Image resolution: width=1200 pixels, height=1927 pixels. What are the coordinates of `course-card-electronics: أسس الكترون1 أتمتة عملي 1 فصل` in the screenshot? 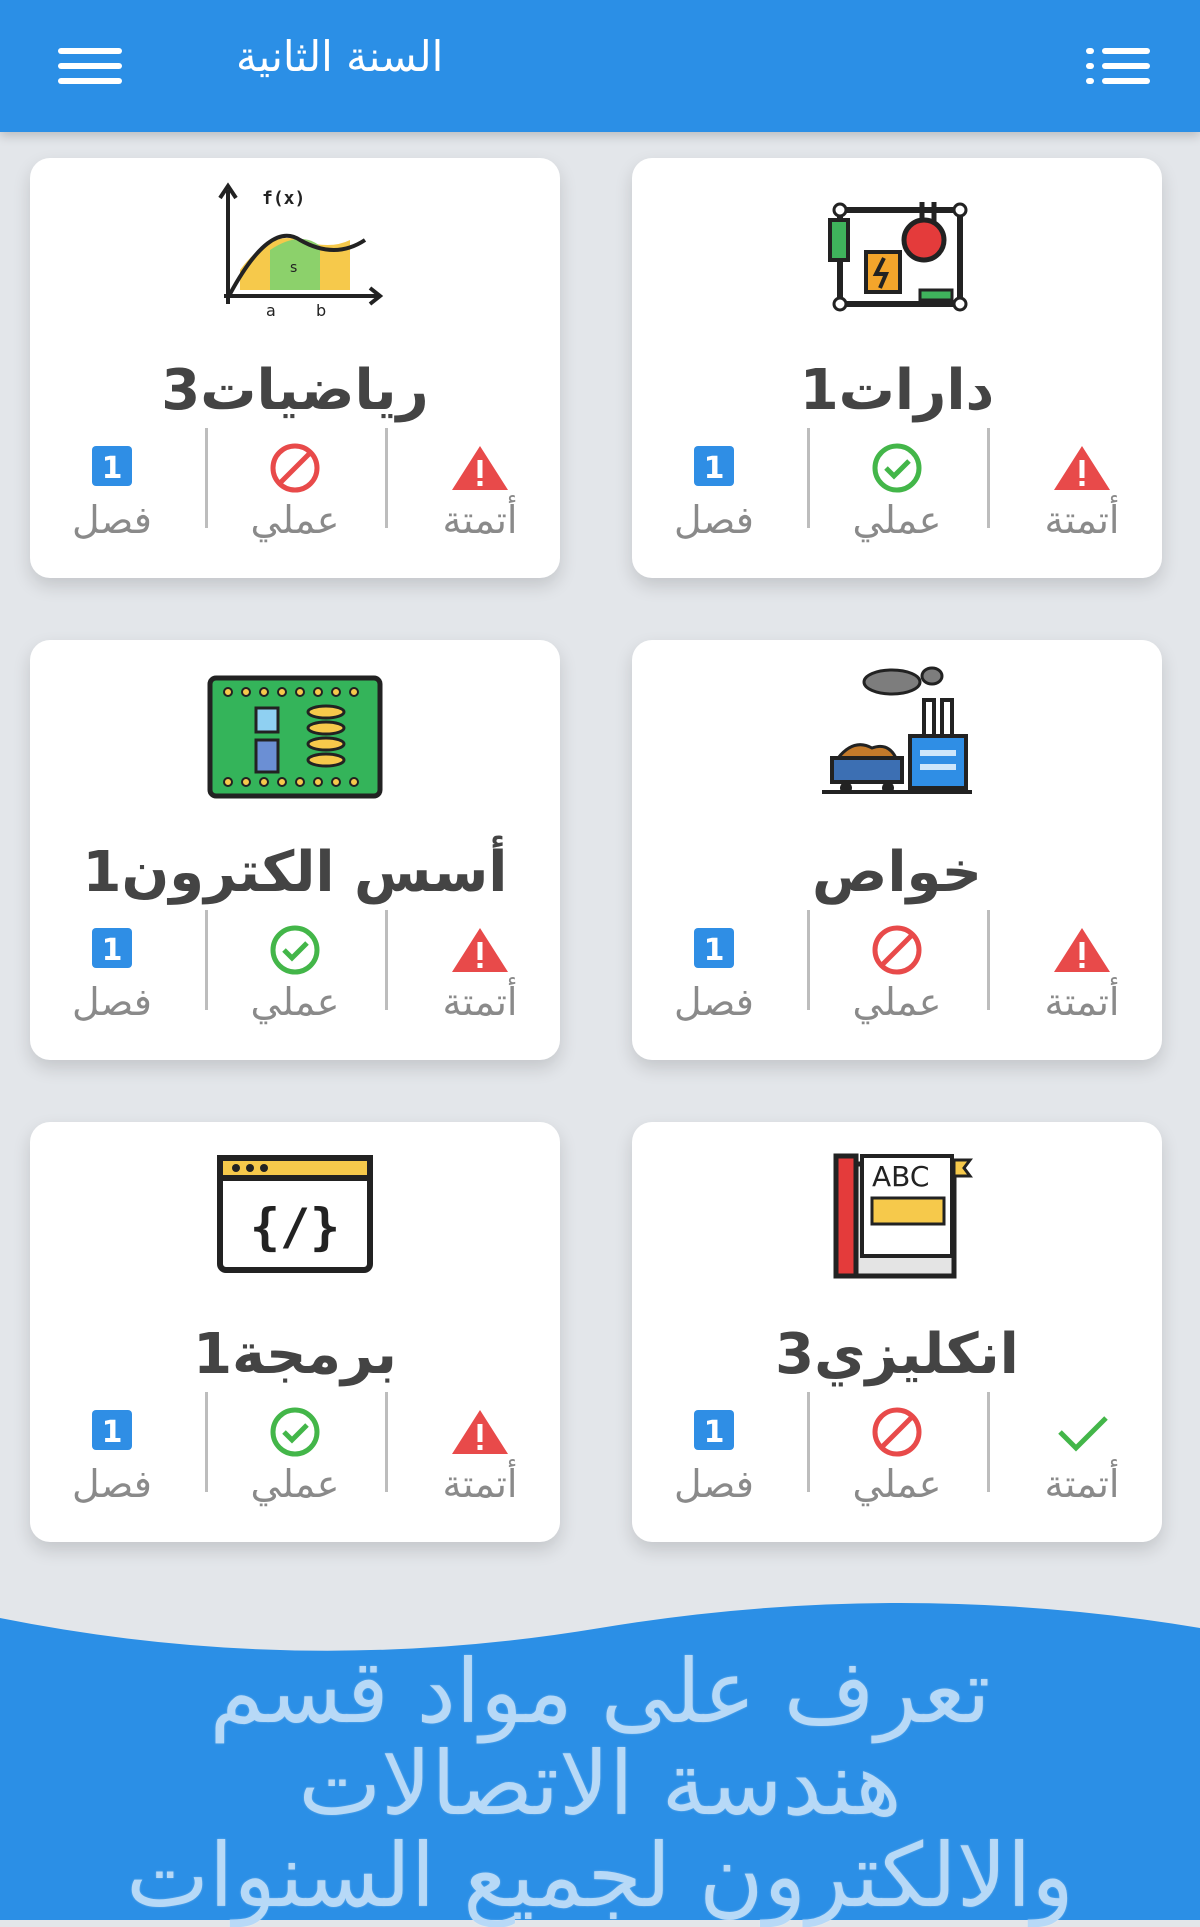 It's located at (295, 850).